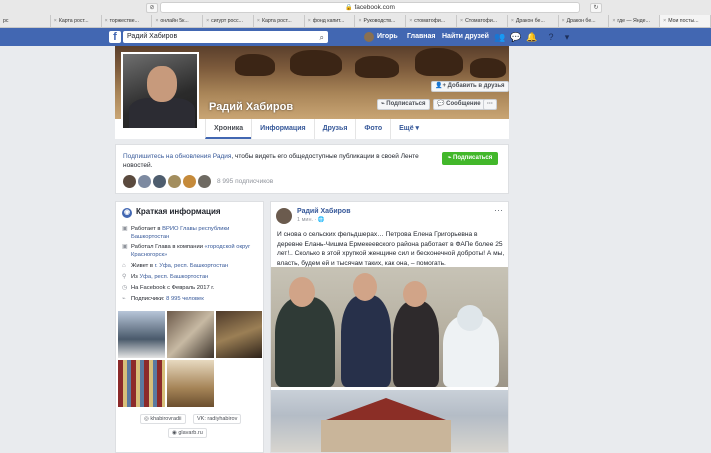 The image size is (711, 453). Describe the element at coordinates (160, 91) in the screenshot. I see `profile-picture` at that location.